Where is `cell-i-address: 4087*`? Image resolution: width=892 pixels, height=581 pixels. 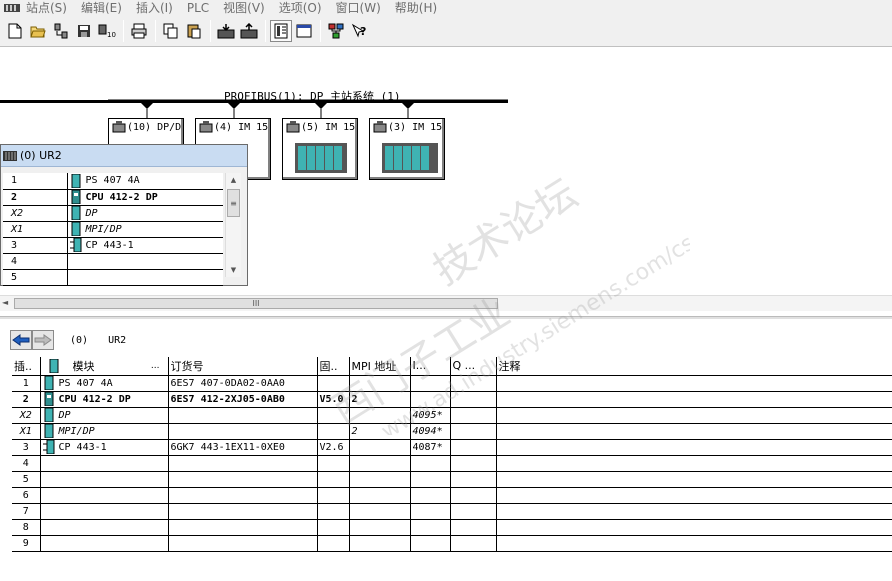
cell-i-address: 4087* is located at coordinates (430, 447).